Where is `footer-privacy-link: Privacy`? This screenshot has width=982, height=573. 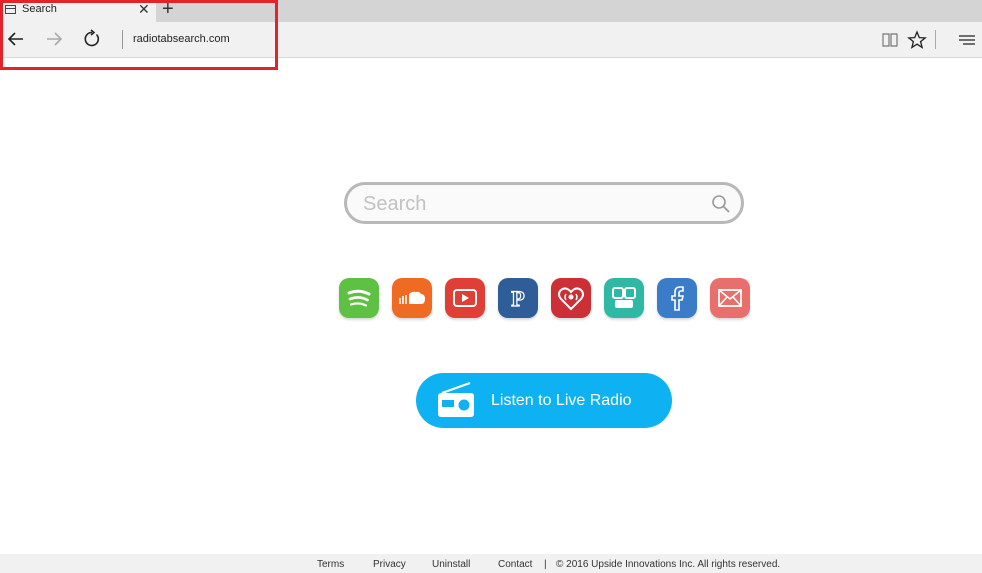
footer-privacy-link: Privacy is located at coordinates (389, 564).